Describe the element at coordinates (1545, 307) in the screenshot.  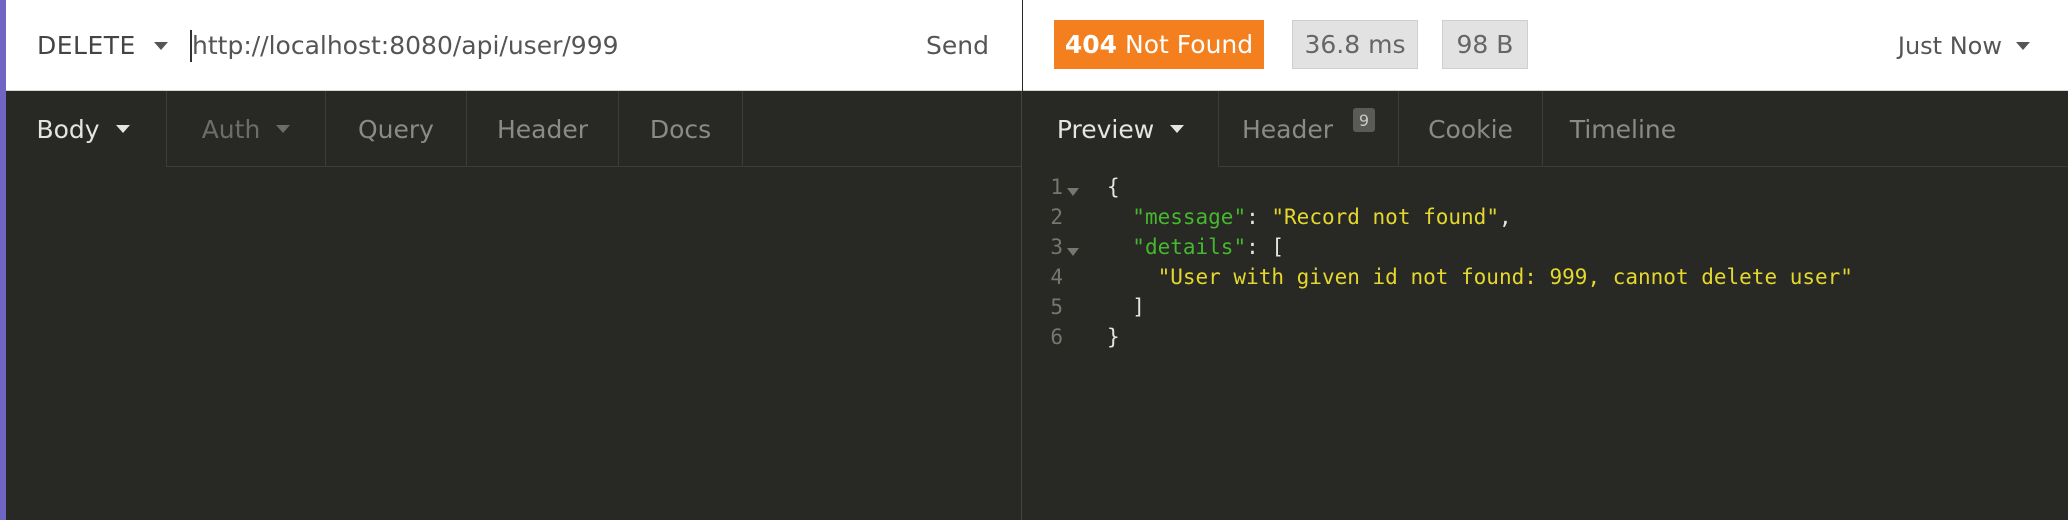
I see `code-line: 5 ]` at that location.